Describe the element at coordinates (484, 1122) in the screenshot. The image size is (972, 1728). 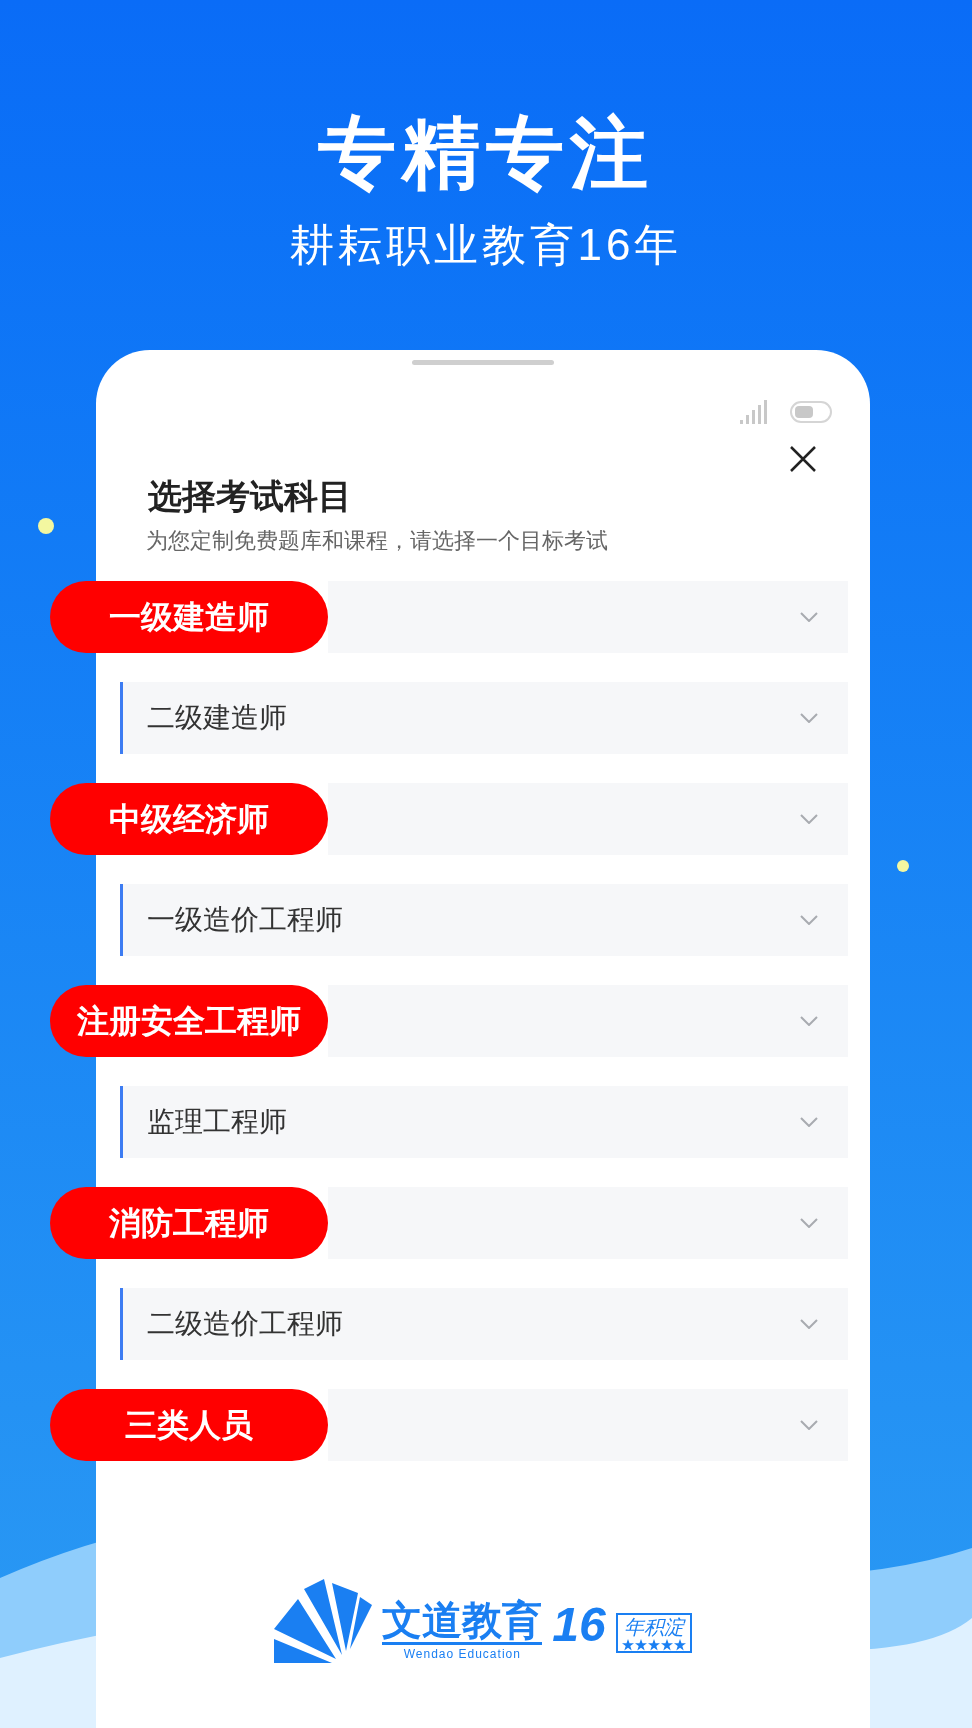
I see `exam-option: 监理工程师` at that location.